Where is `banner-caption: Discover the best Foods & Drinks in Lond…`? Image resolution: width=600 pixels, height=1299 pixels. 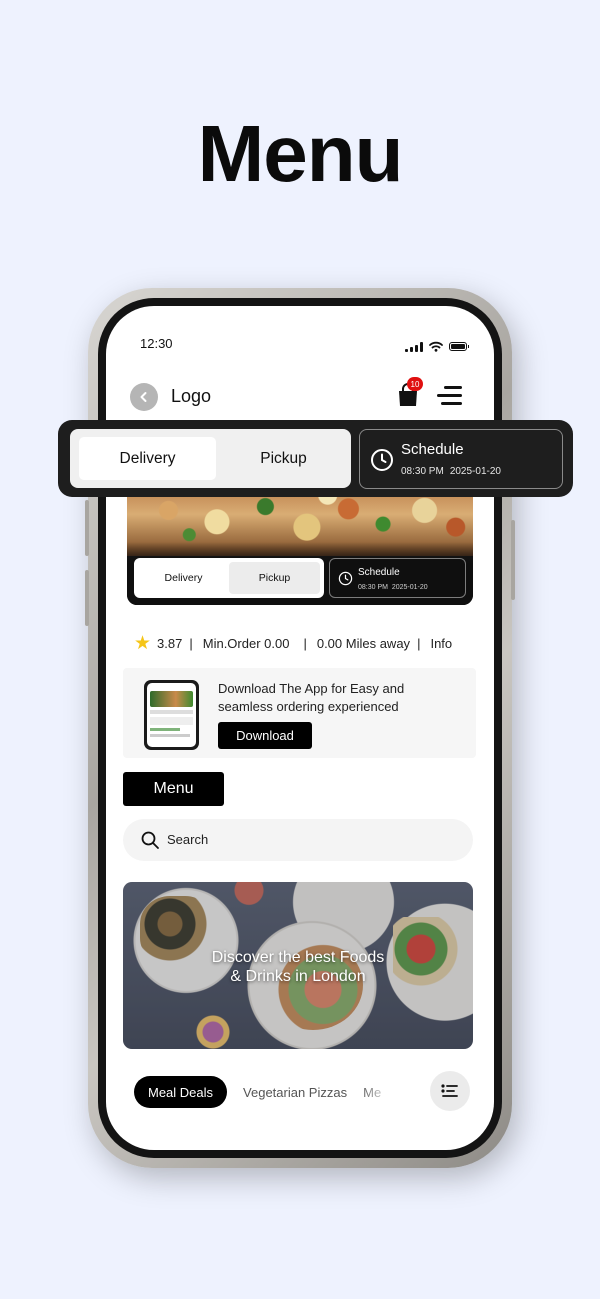
banner-caption: Discover the best Foods & Drinks in Lond… is located at coordinates (298, 967).